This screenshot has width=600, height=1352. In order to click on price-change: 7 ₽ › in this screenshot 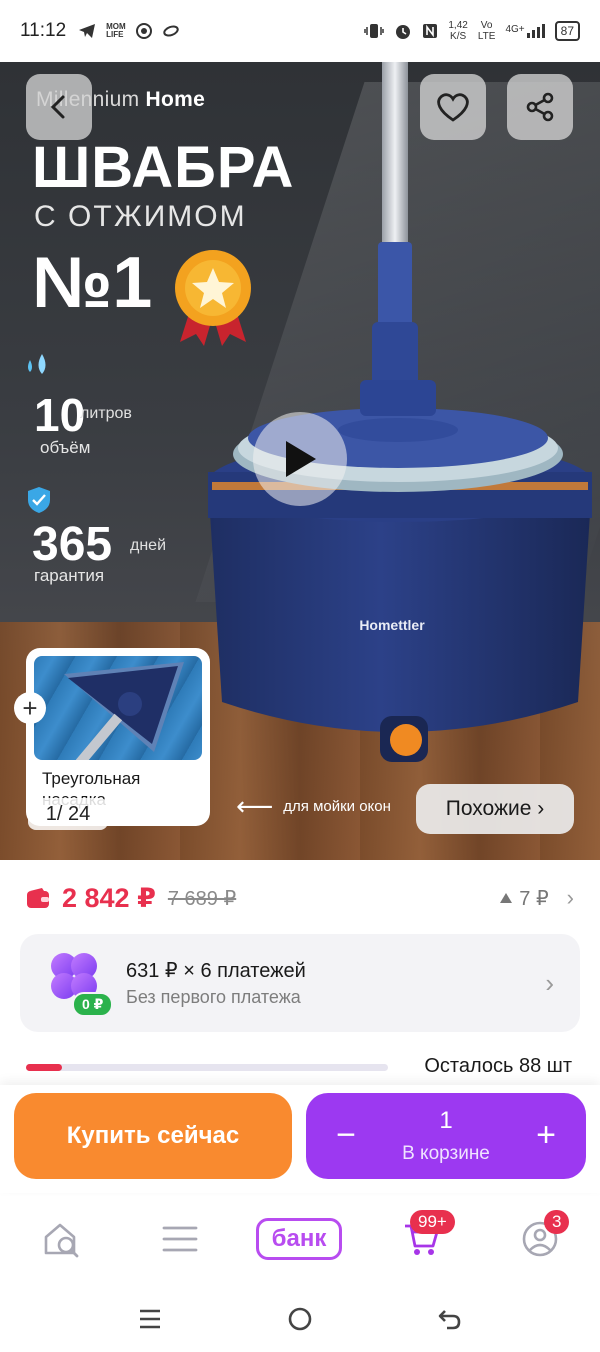, I will do `click(536, 898)`.